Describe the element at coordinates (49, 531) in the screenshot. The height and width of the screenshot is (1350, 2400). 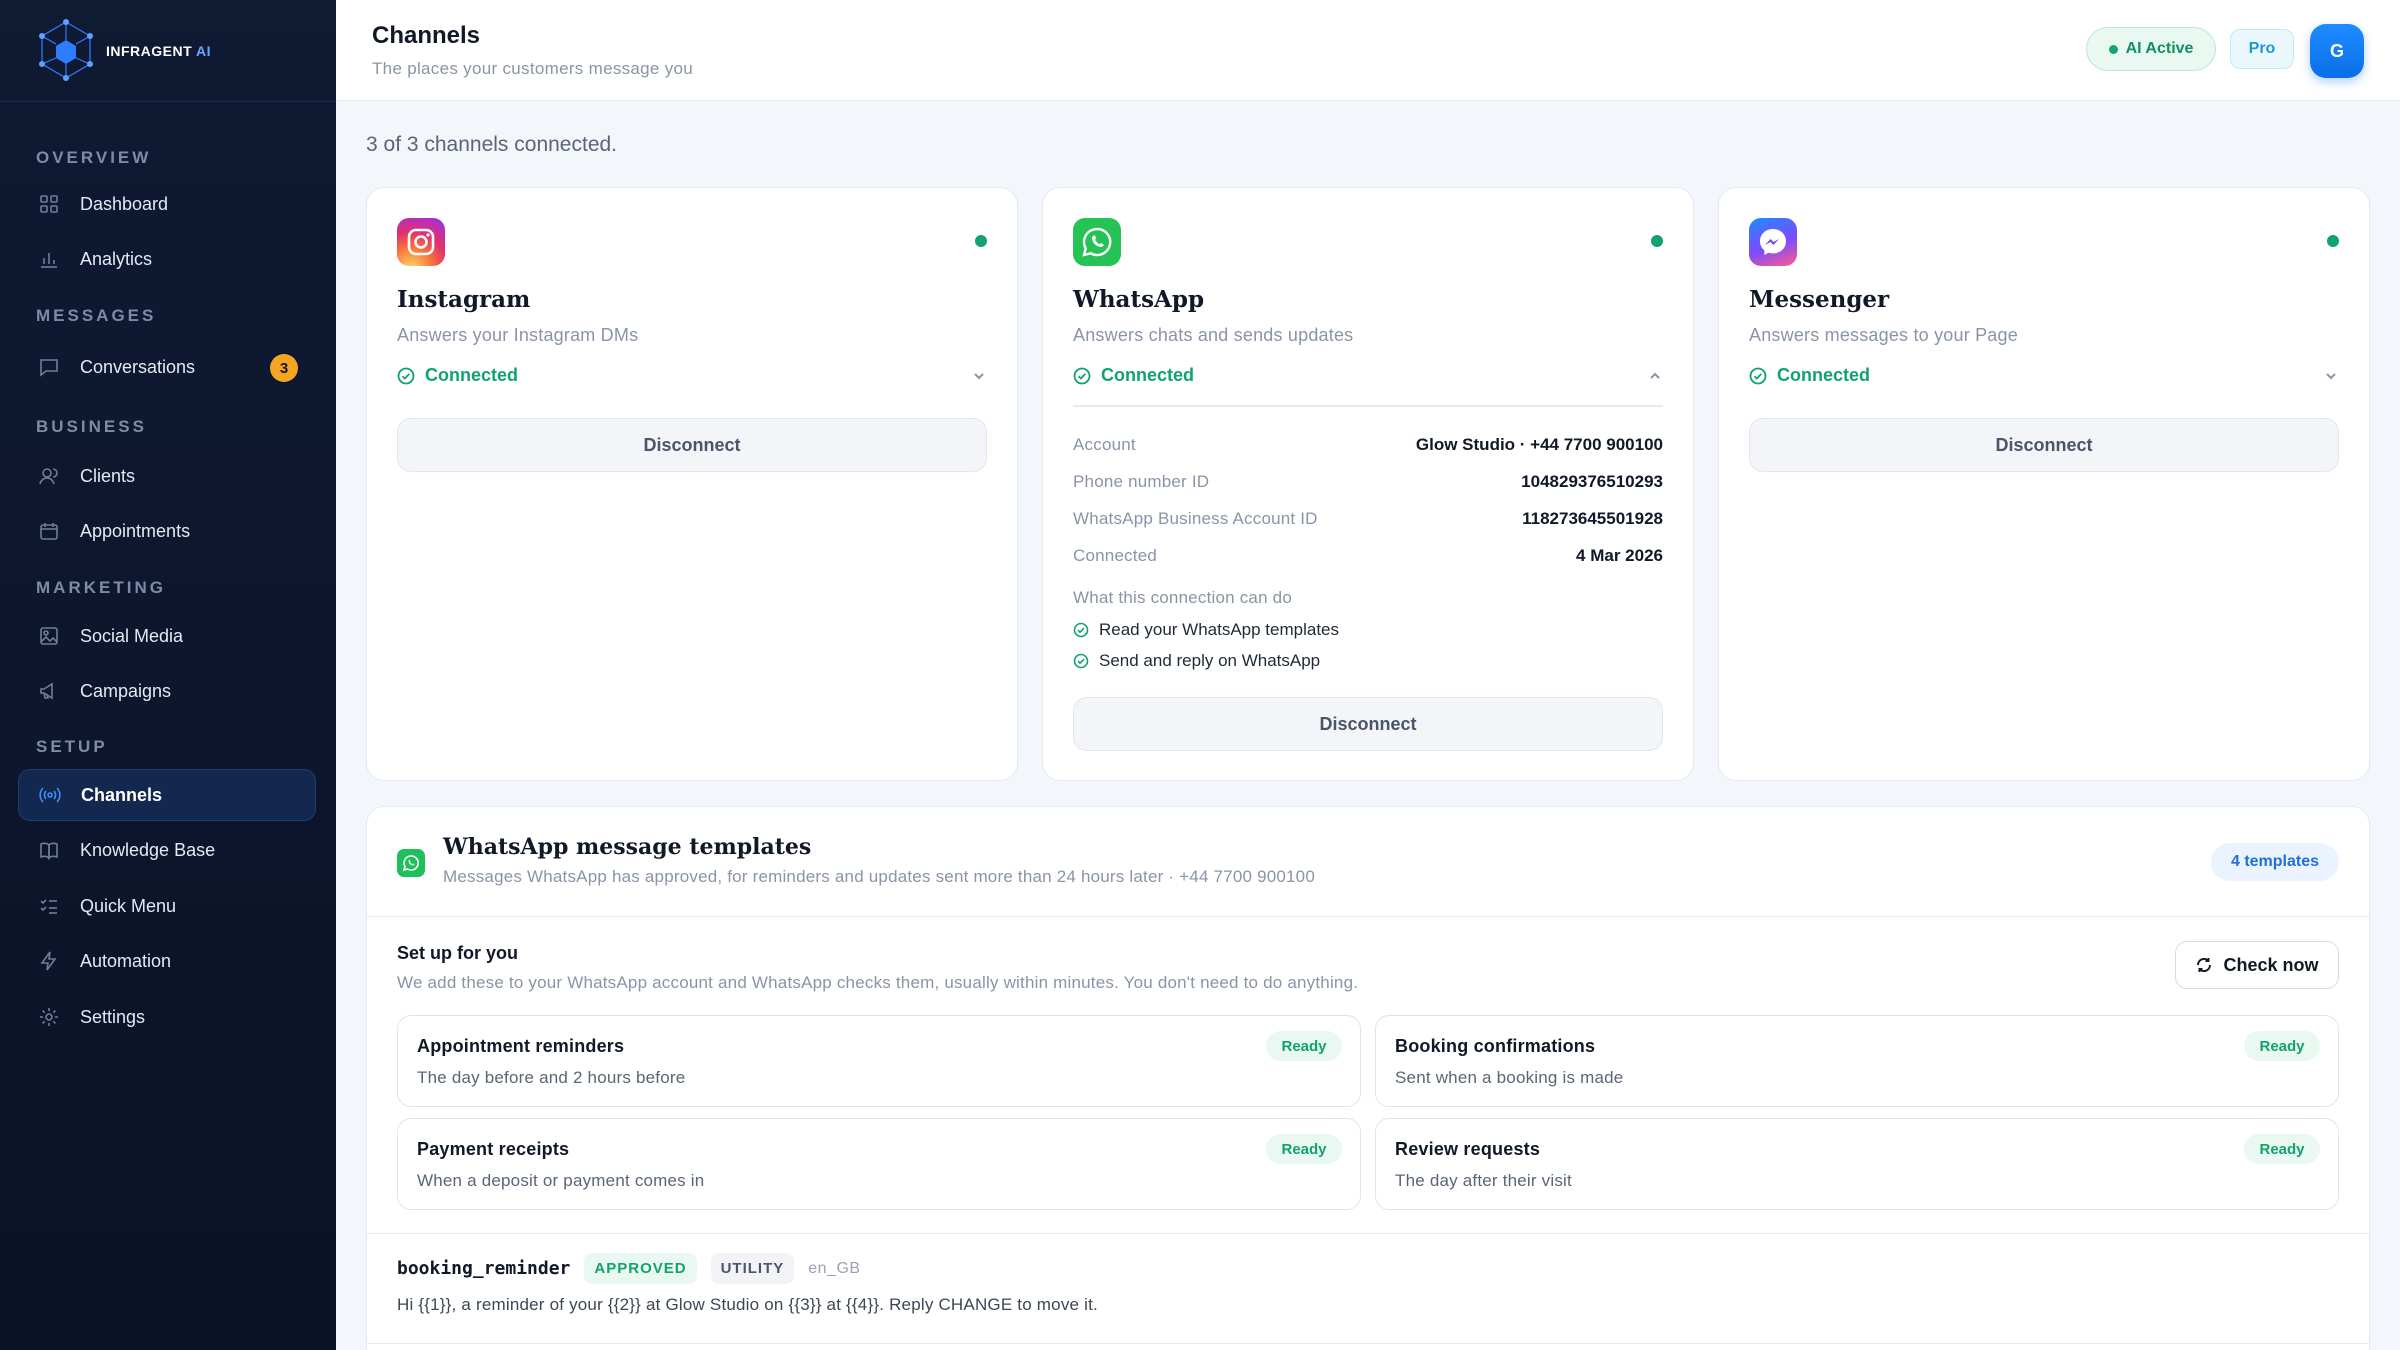
I see `calendar-icon` at that location.